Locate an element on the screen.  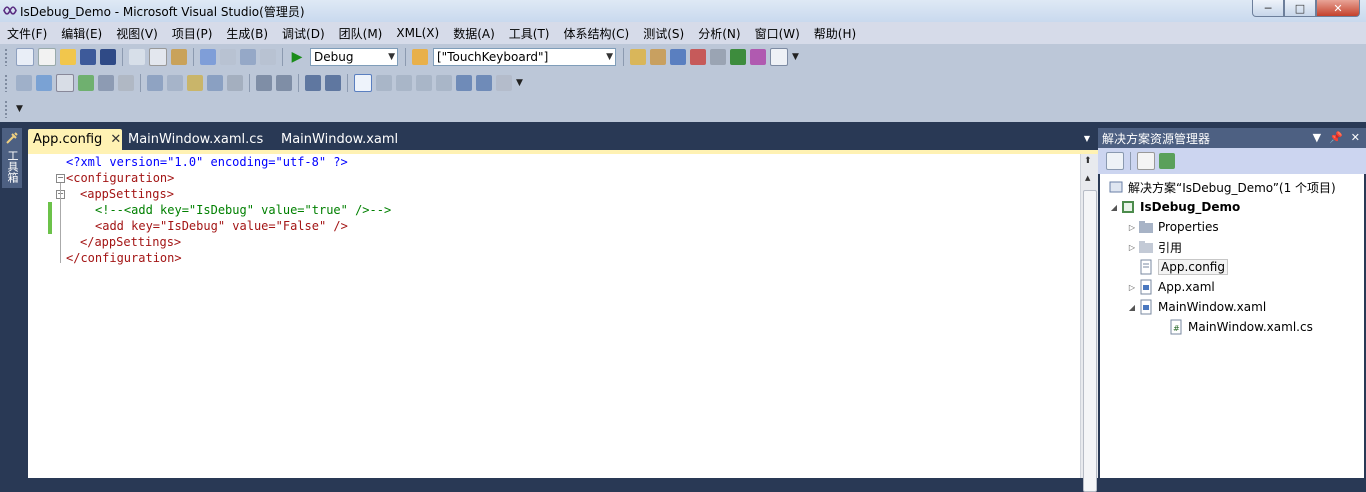
menu-data: 数据(A) is located at coordinates (474, 33).